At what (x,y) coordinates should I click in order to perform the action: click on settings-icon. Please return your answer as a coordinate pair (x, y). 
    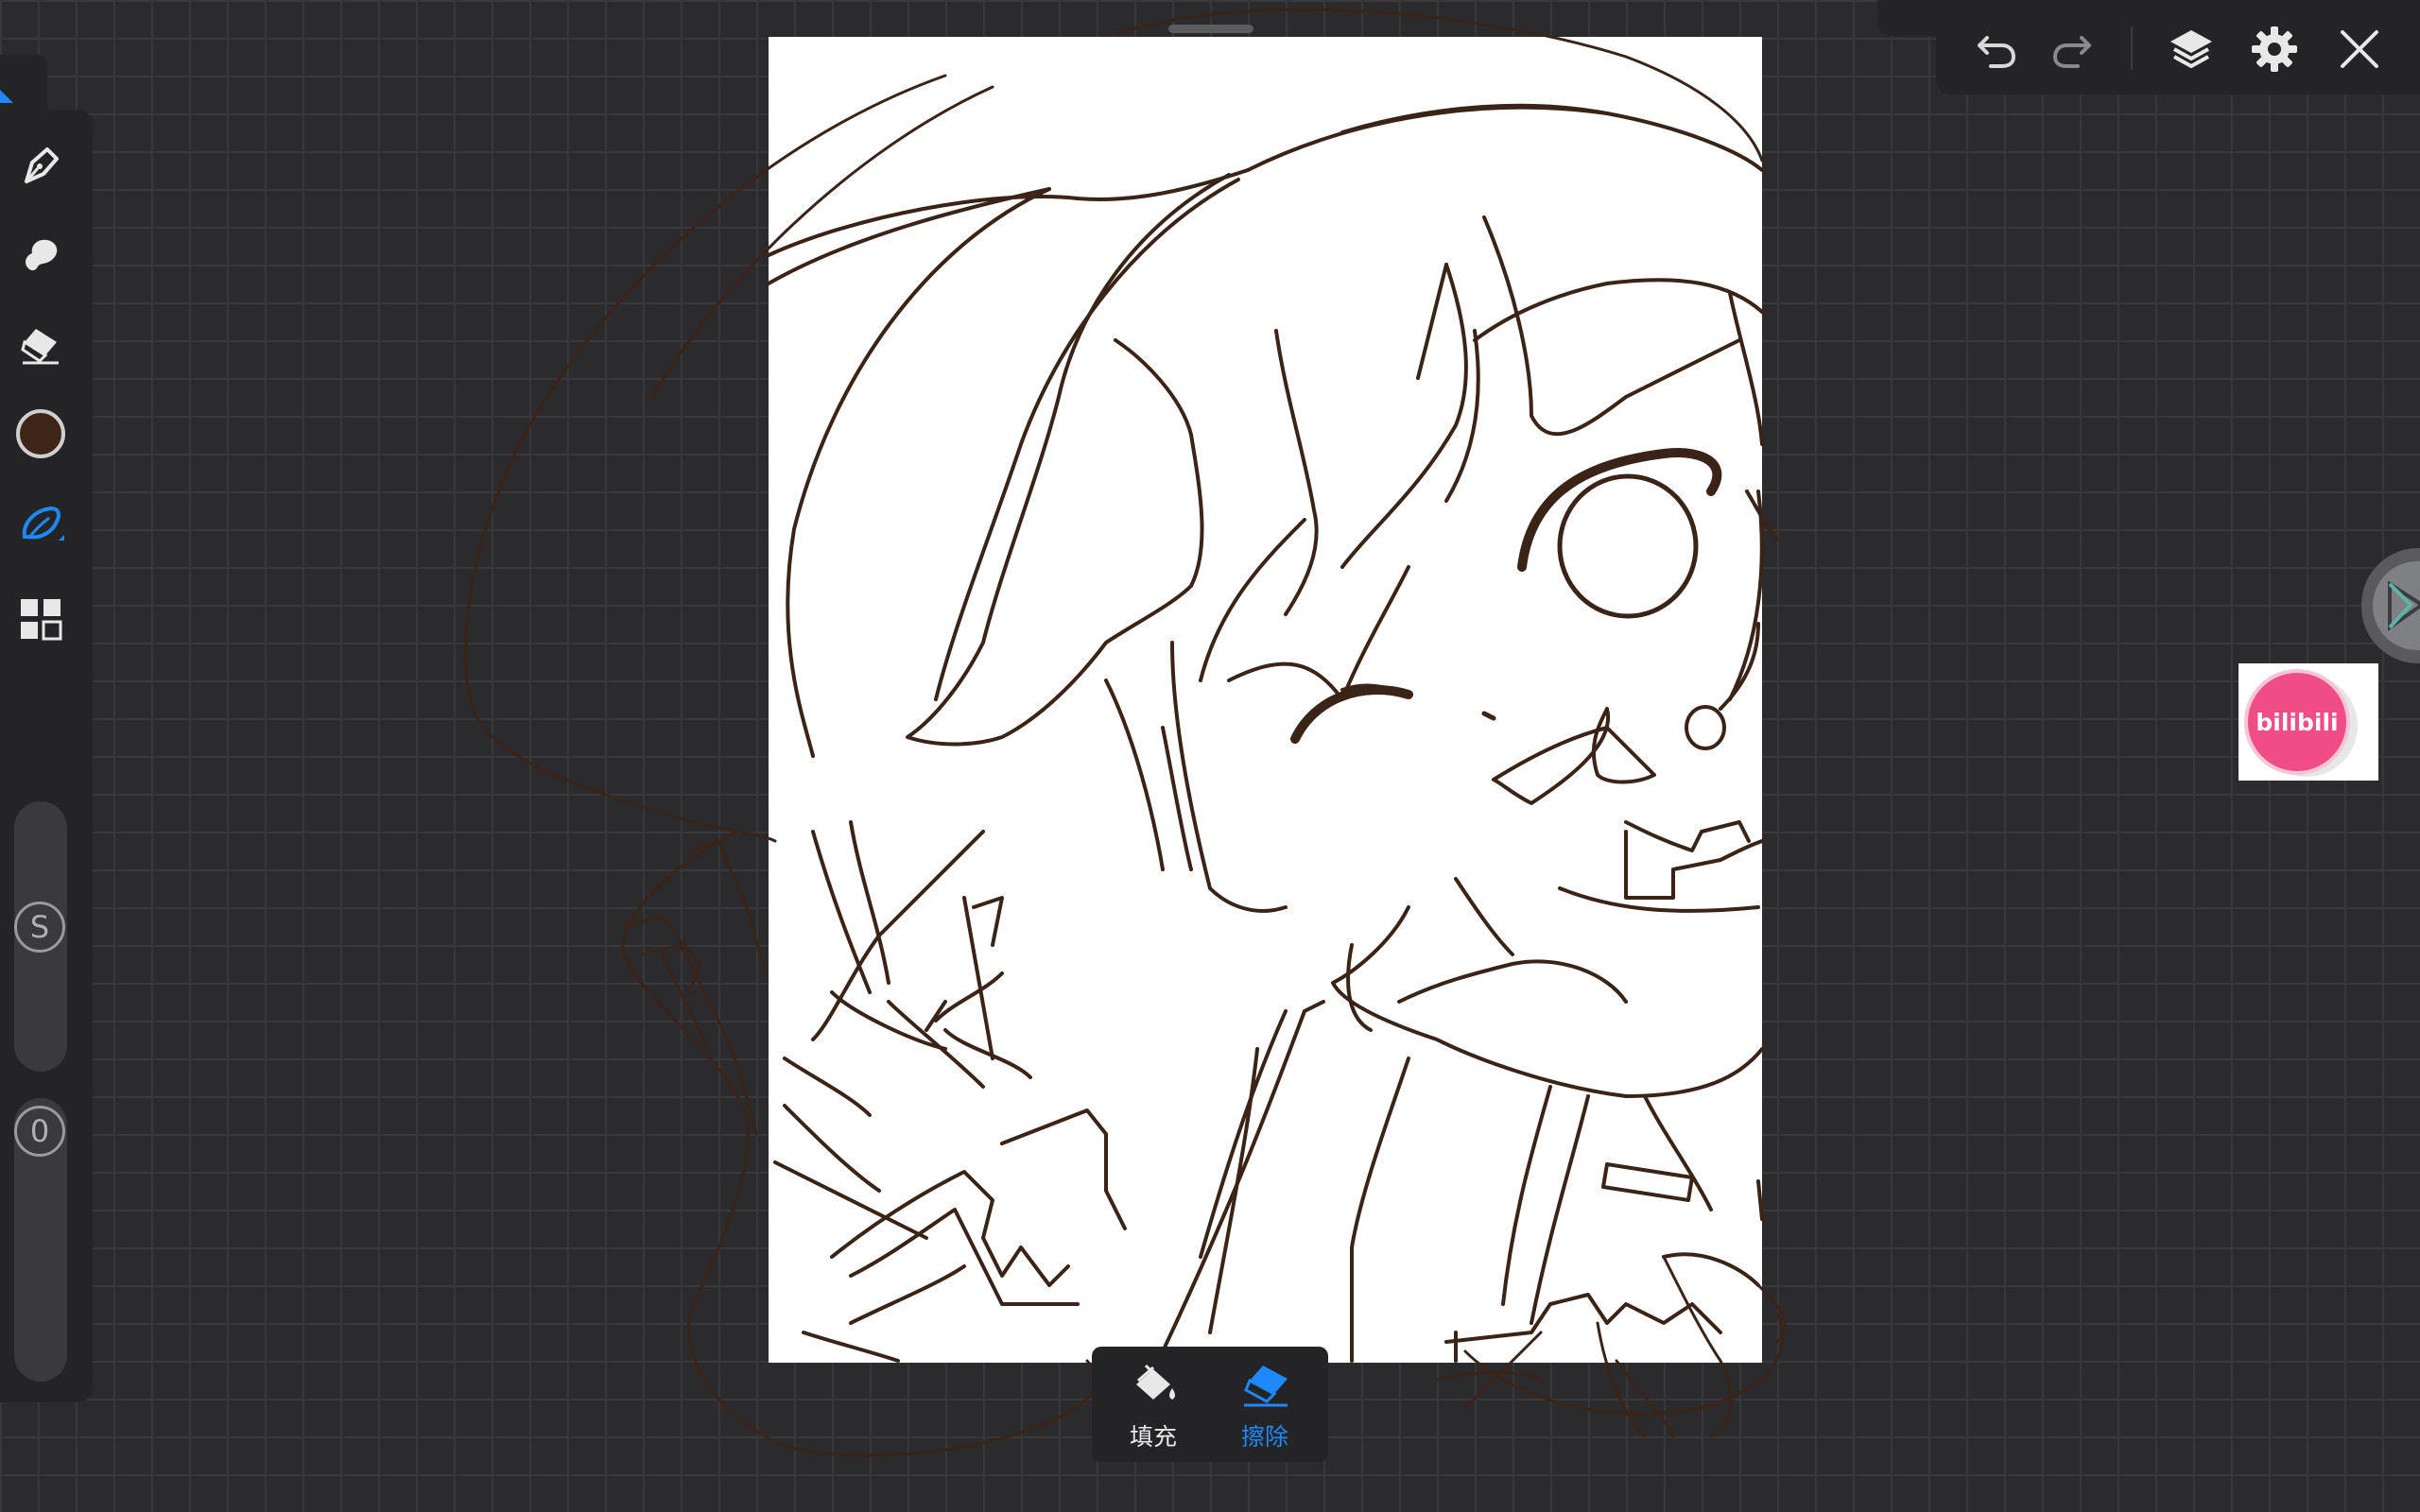
    Looking at the image, I should click on (2274, 49).